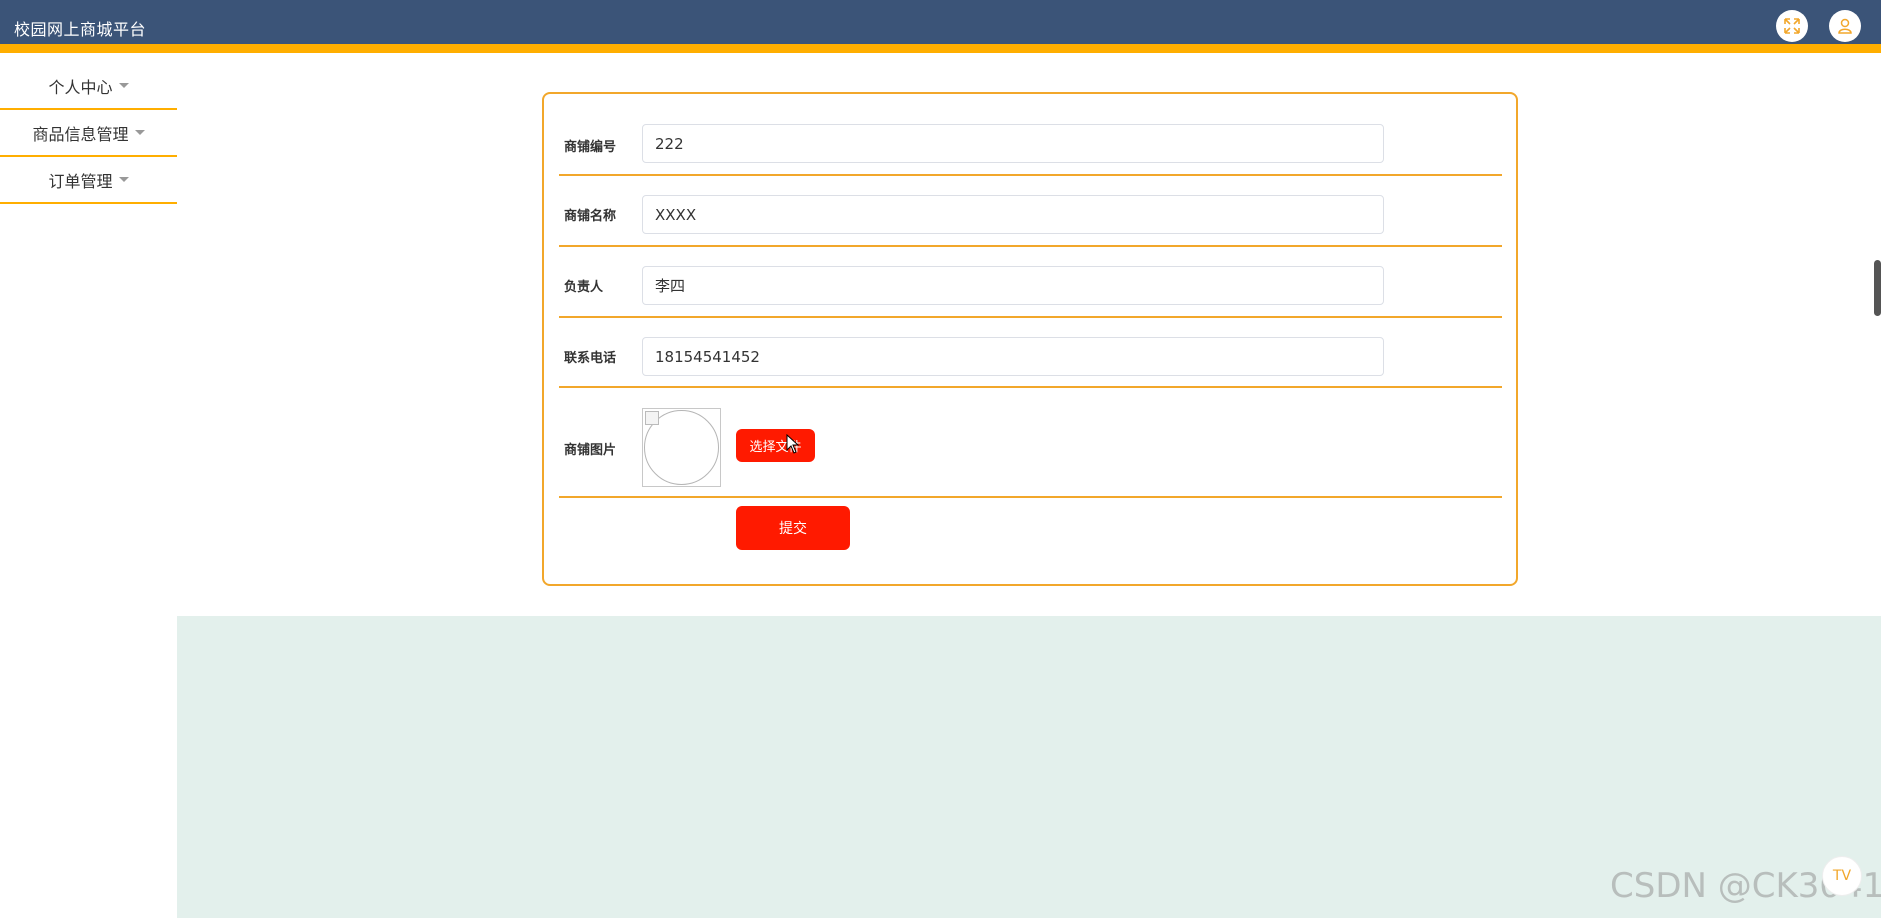 The width and height of the screenshot is (1881, 918). Describe the element at coordinates (793, 528) in the screenshot. I see `submit-button: 提交` at that location.